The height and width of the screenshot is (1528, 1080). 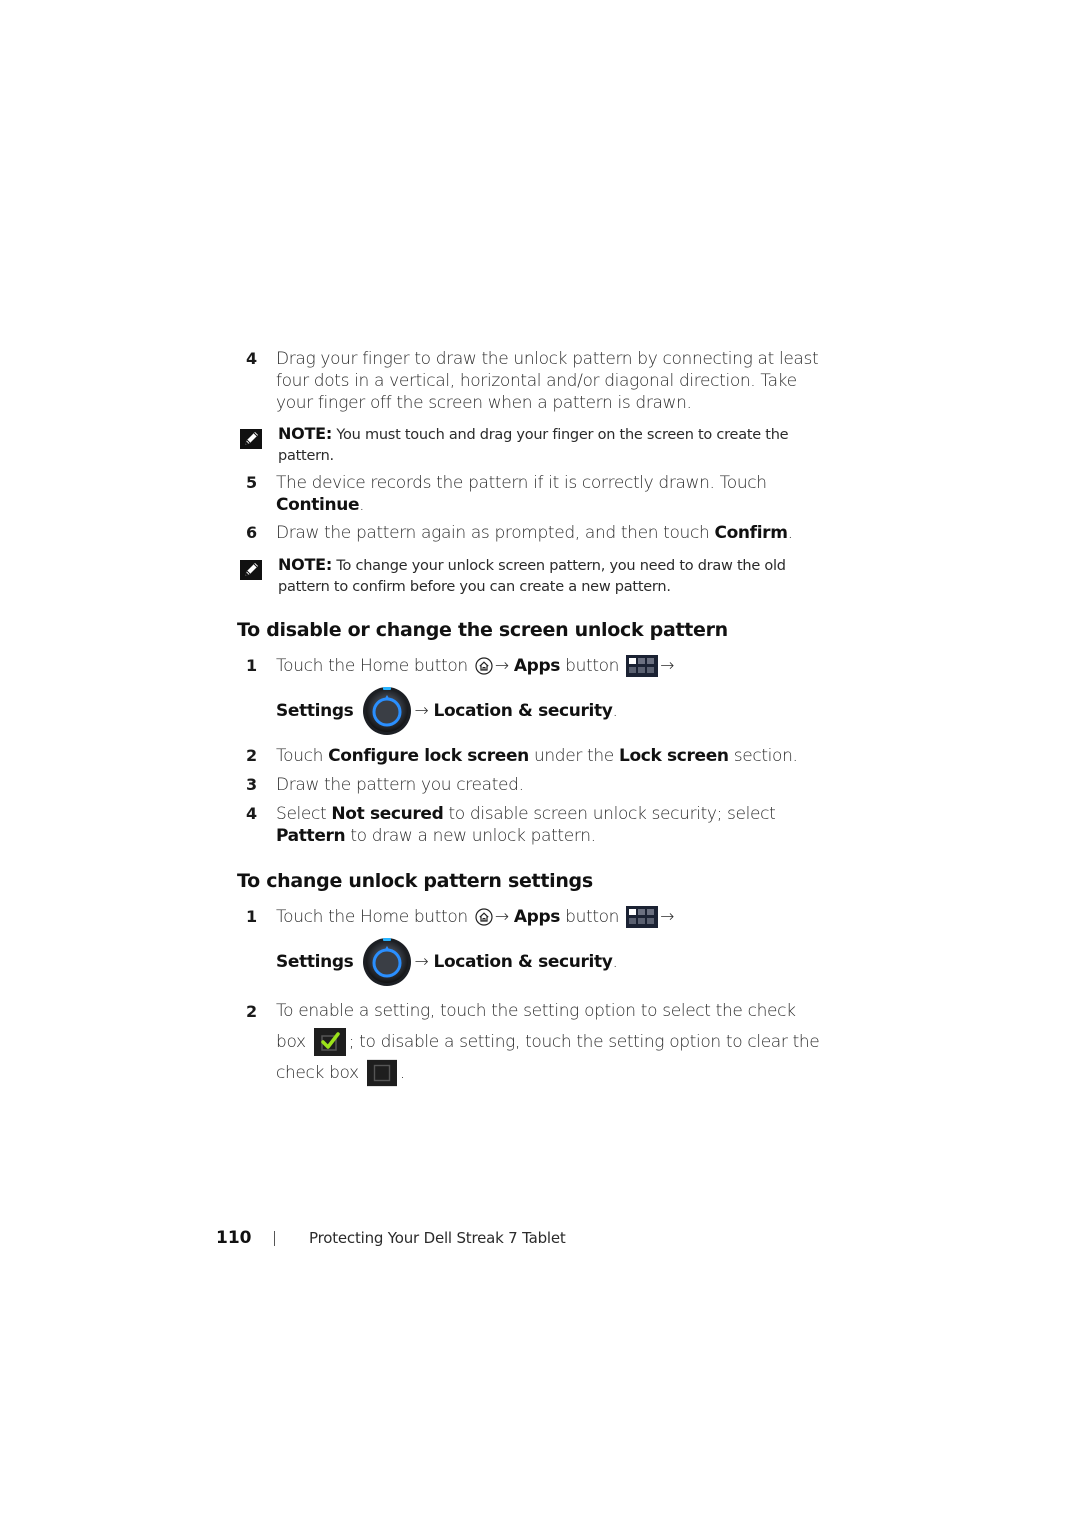 I want to click on footer-chapter-title: Protecting Your Dell Streak 7 Tablet, so click(x=437, y=1238).